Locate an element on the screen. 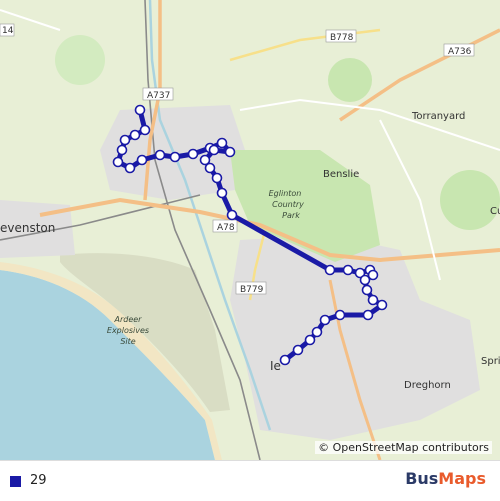 Image resolution: width=500 pixels, height=501 pixels. svg-text: 14 is located at coordinates (8, 31).